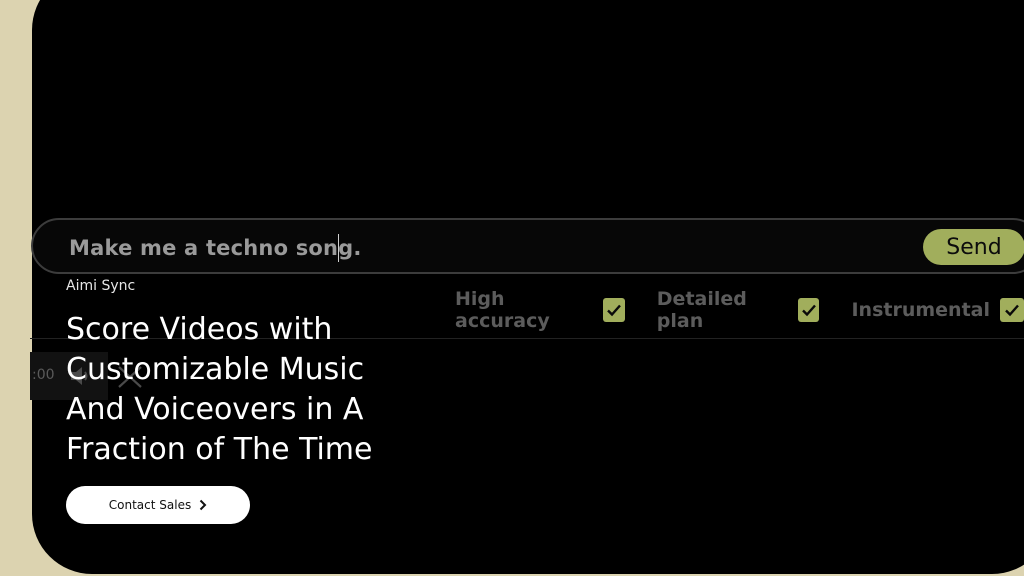  Describe the element at coordinates (101, 286) in the screenshot. I see `brand-label: Aimi Sync` at that location.